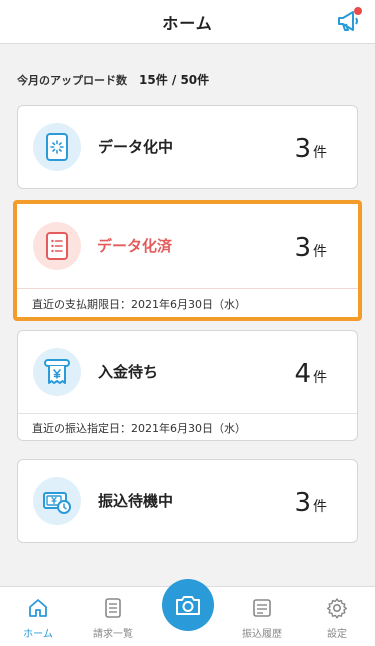 The height and width of the screenshot is (646, 375). I want to click on bottom-nav: ホーム 請求一覧 振込履歴 設定, so click(187, 612).